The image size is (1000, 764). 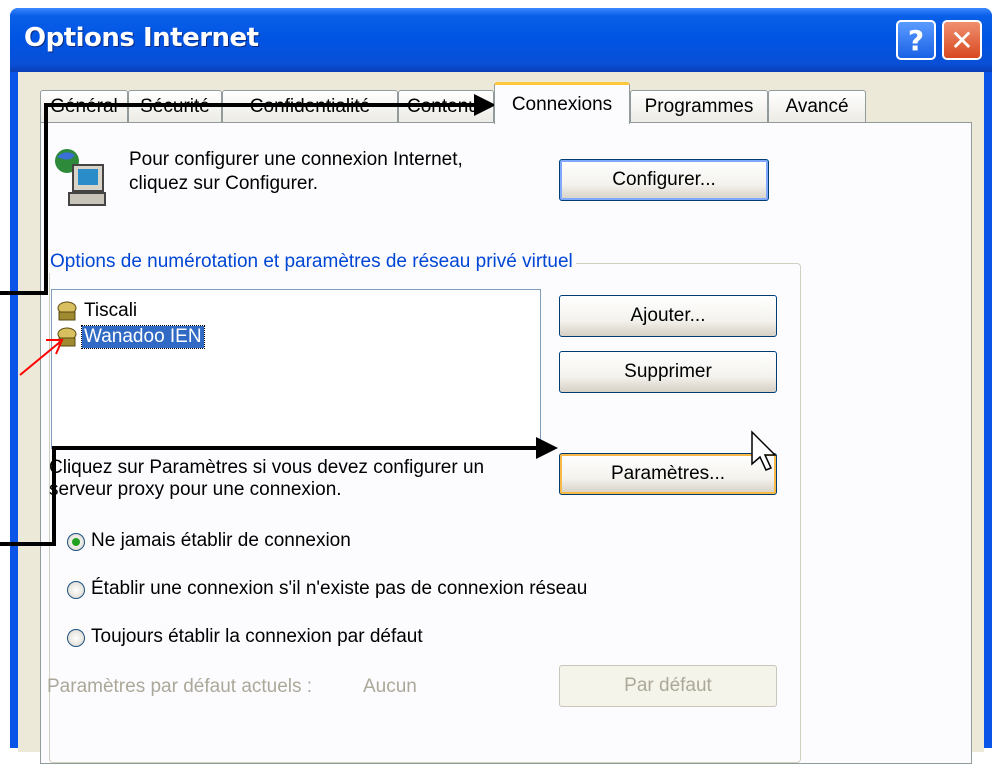 I want to click on title-bar: Options Internet ? ✕, so click(x=501, y=40).